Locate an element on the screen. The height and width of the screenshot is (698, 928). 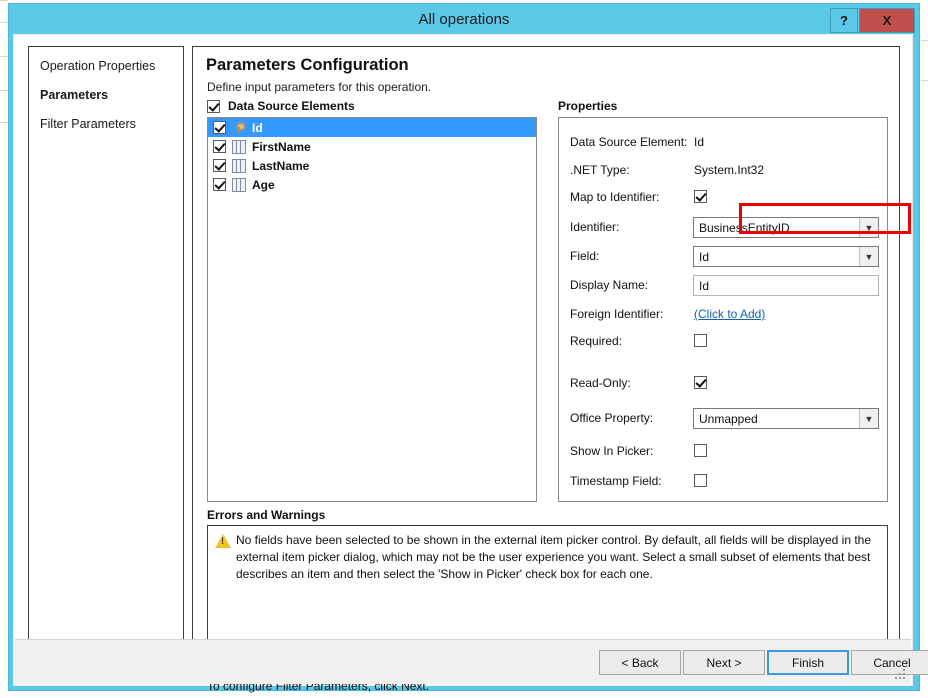
next-button: Next > is located at coordinates (724, 662).